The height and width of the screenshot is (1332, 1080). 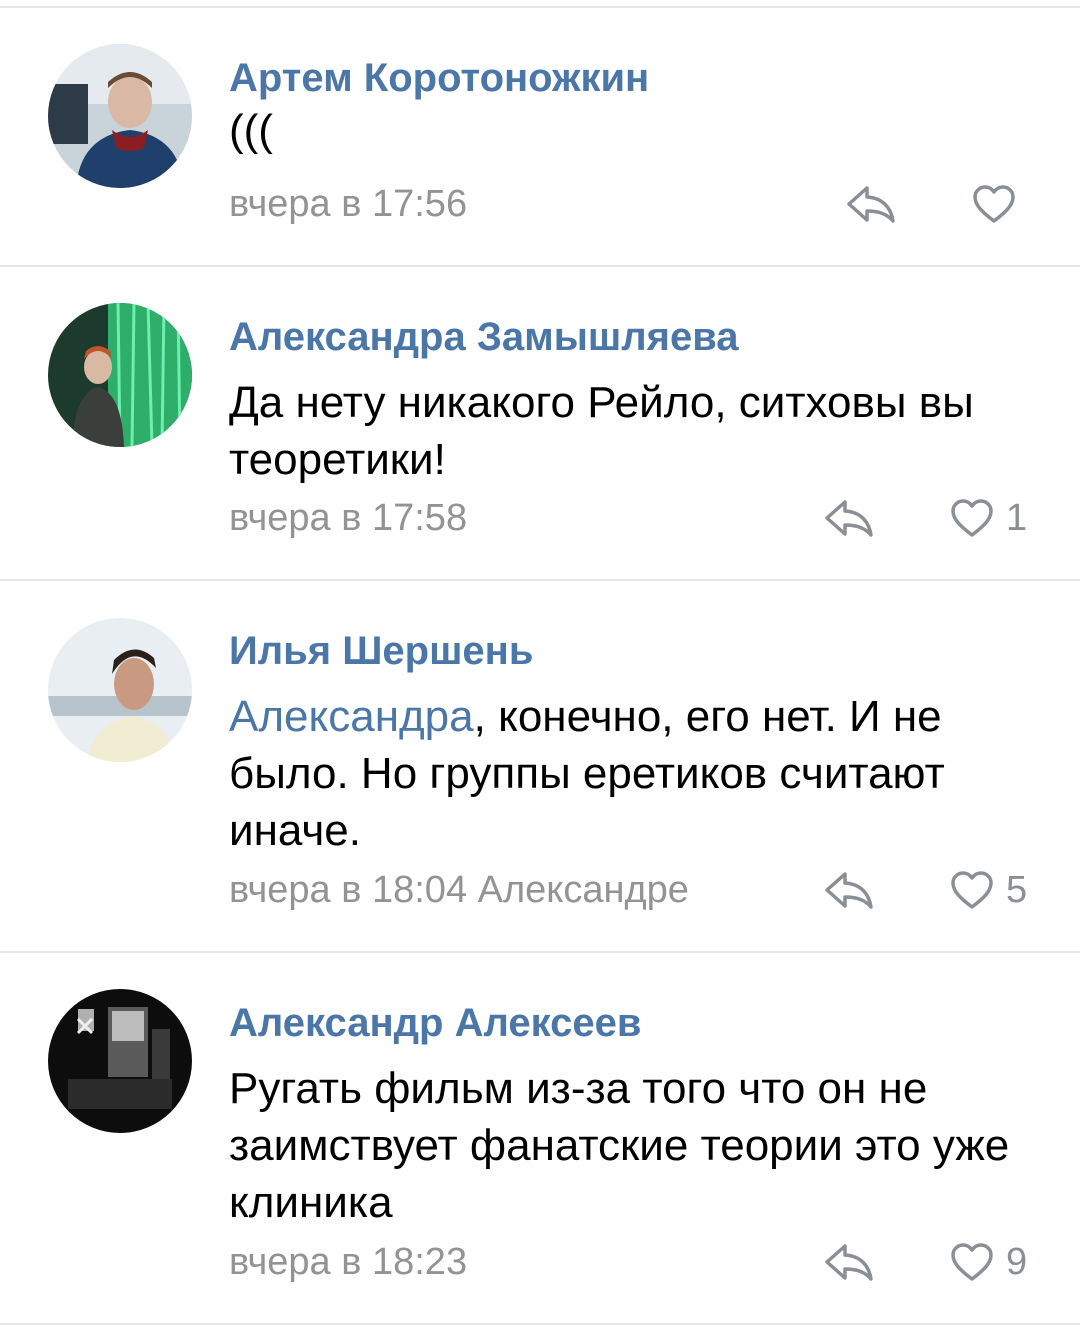 I want to click on comment-time: вчера в 18:23, so click(x=348, y=1262).